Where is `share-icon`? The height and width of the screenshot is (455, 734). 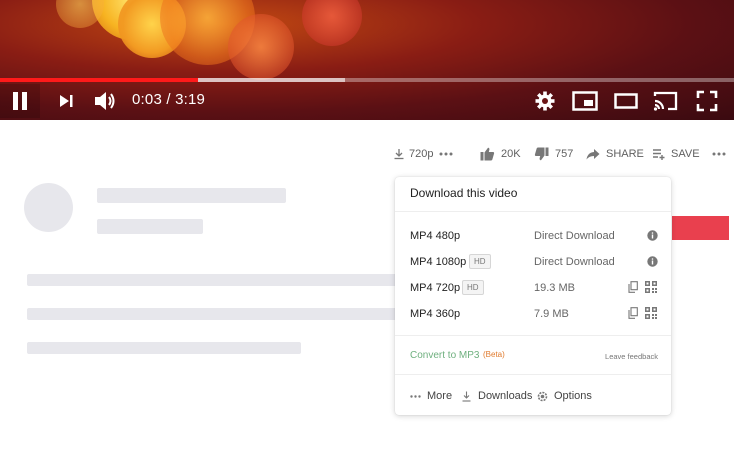 share-icon is located at coordinates (593, 154).